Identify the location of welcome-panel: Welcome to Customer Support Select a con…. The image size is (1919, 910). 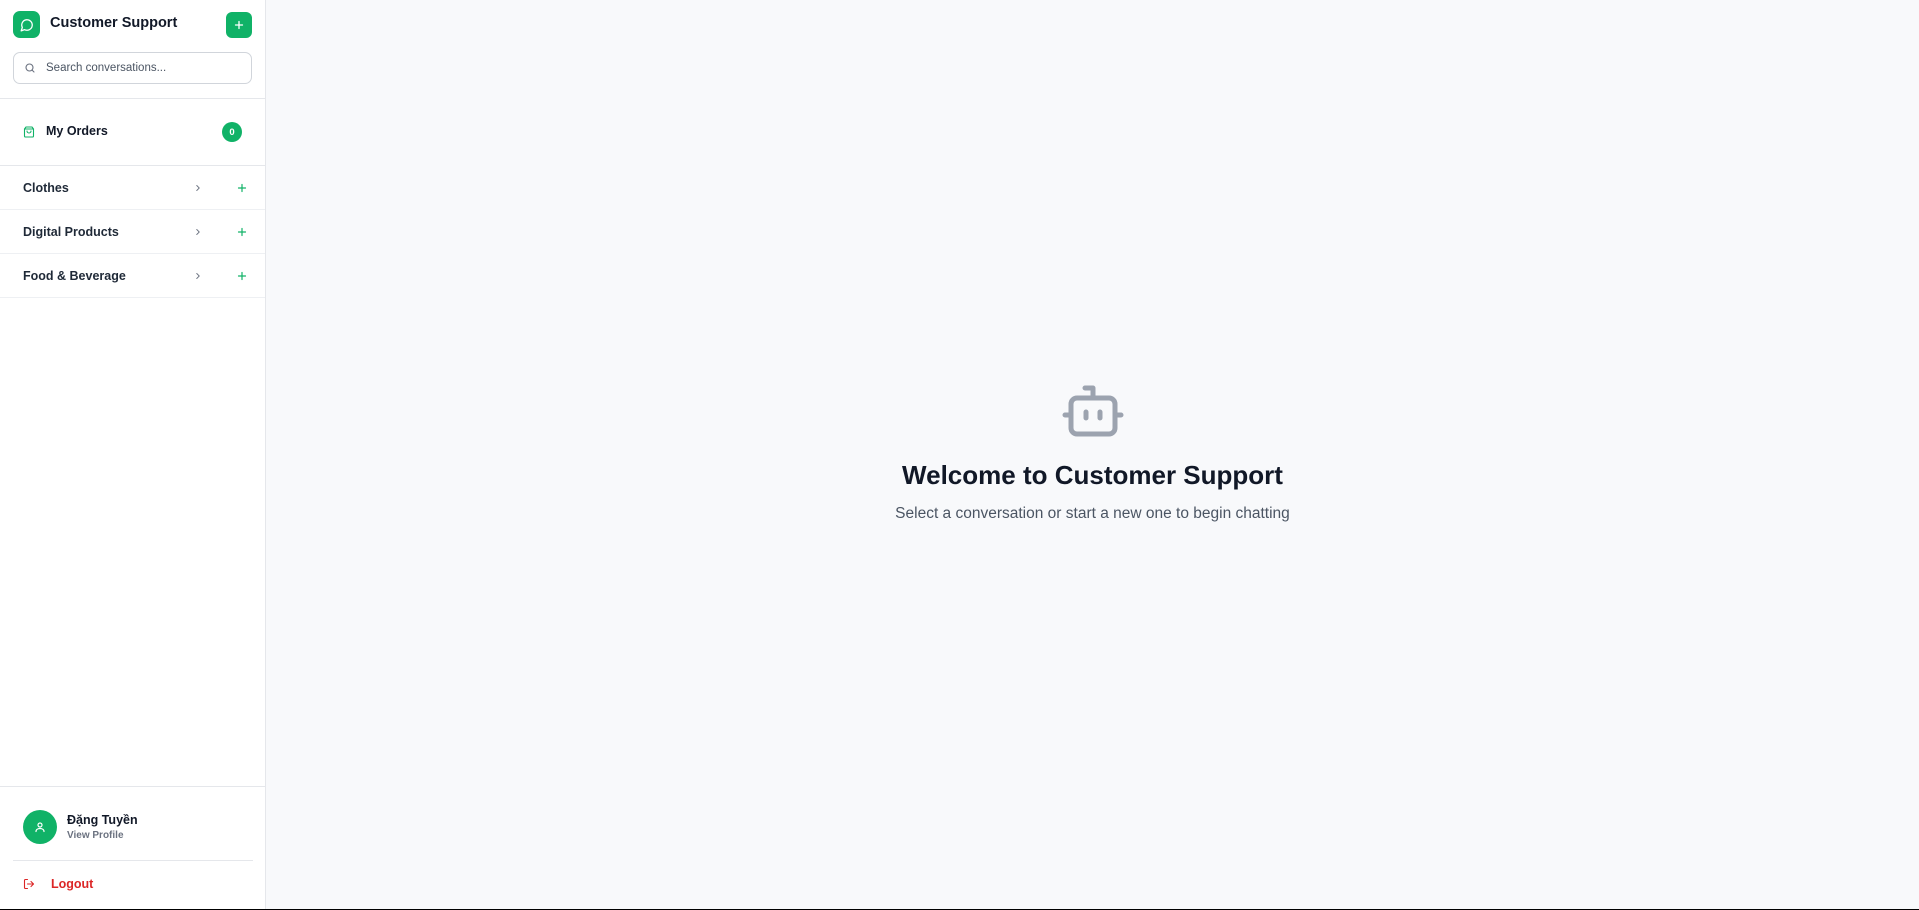
(1092, 453).